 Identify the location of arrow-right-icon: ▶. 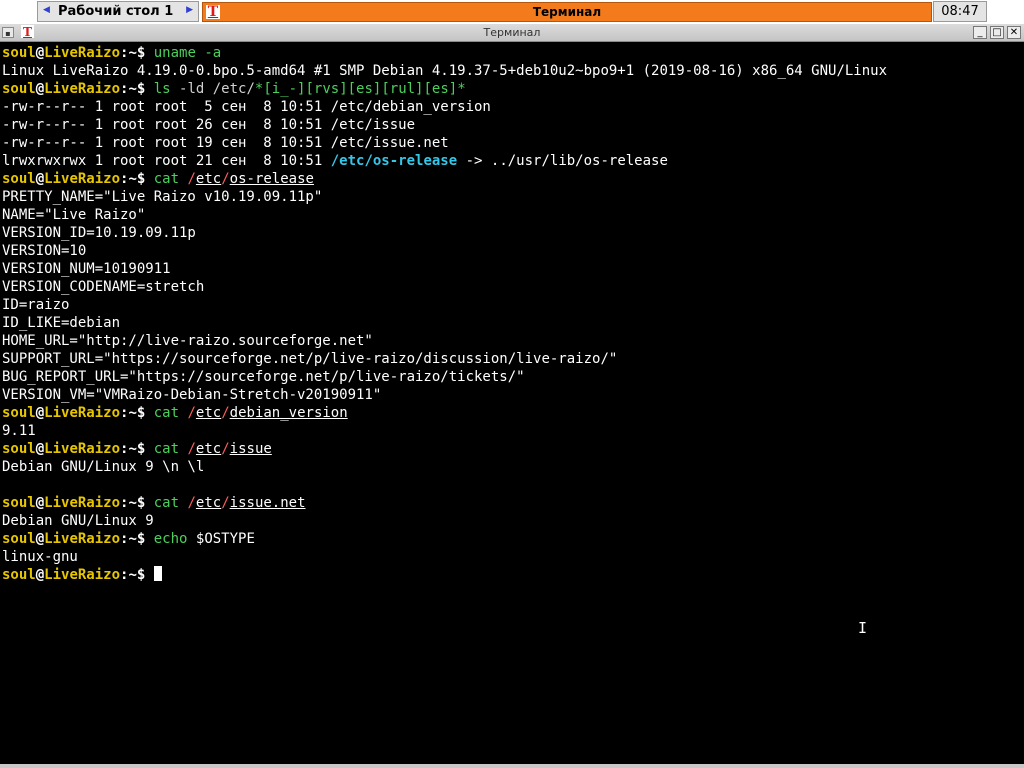
(189, 10).